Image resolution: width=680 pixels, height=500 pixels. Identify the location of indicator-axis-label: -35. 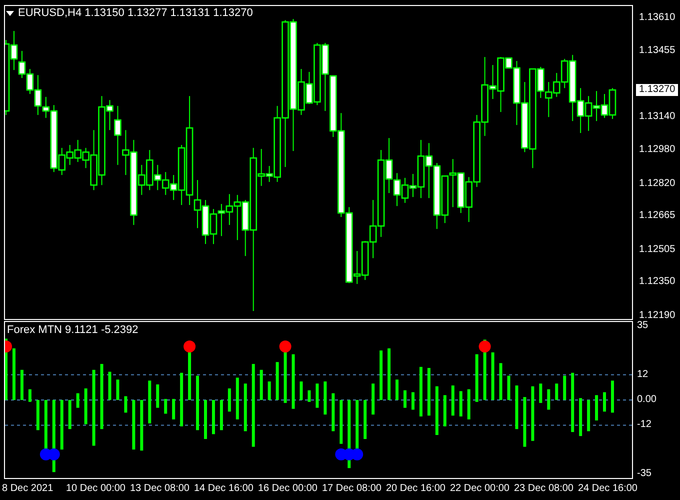
(644, 474).